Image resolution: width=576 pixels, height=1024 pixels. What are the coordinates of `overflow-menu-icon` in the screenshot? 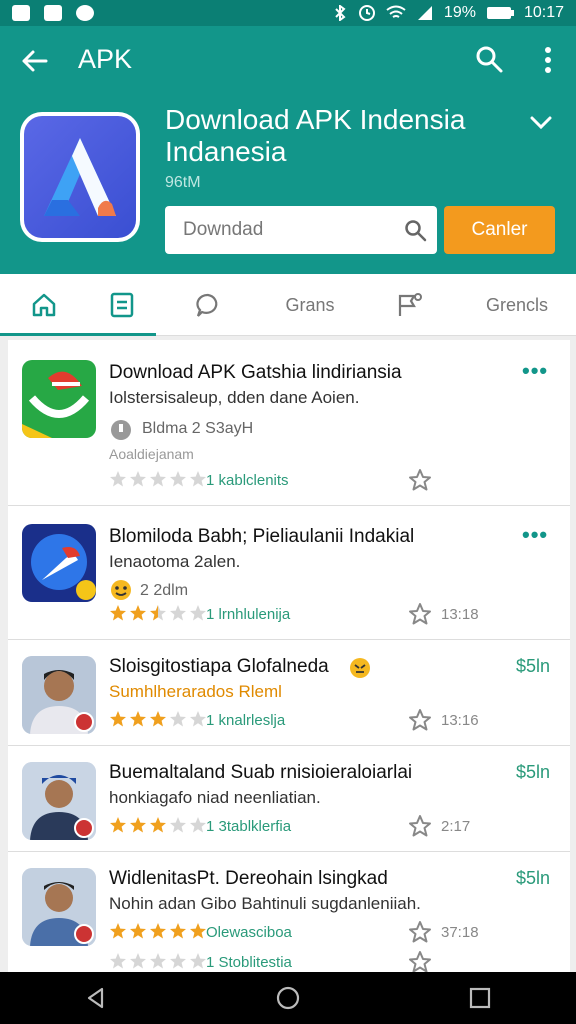 It's located at (548, 60).